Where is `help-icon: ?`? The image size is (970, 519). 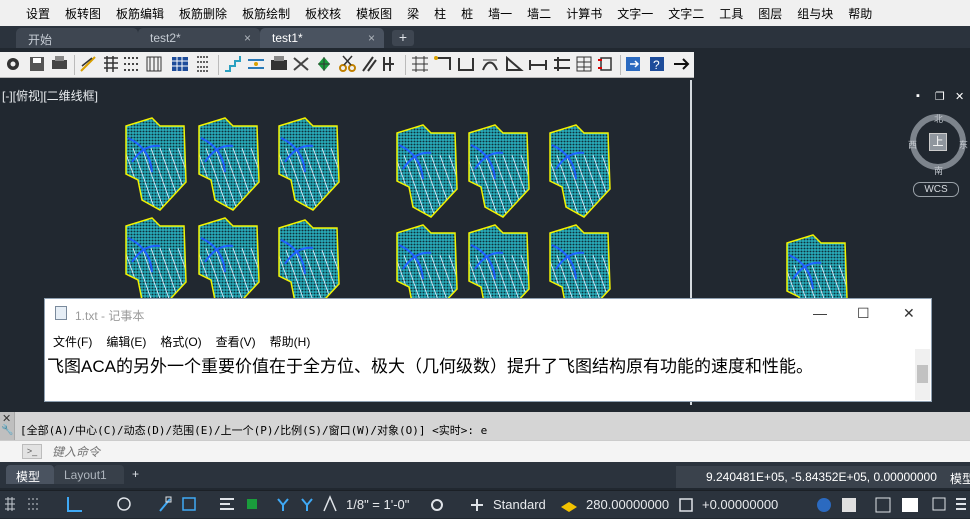 help-icon: ? is located at coordinates (657, 64).